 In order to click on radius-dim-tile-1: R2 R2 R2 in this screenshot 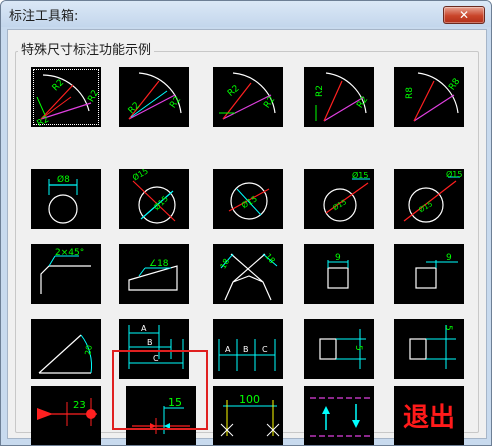, I will do `click(66, 97)`.